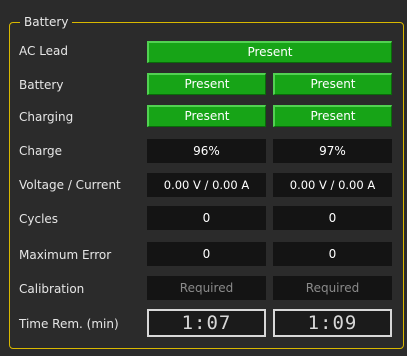 The image size is (407, 356). I want to click on cycles-value-1: 0, so click(206, 218).